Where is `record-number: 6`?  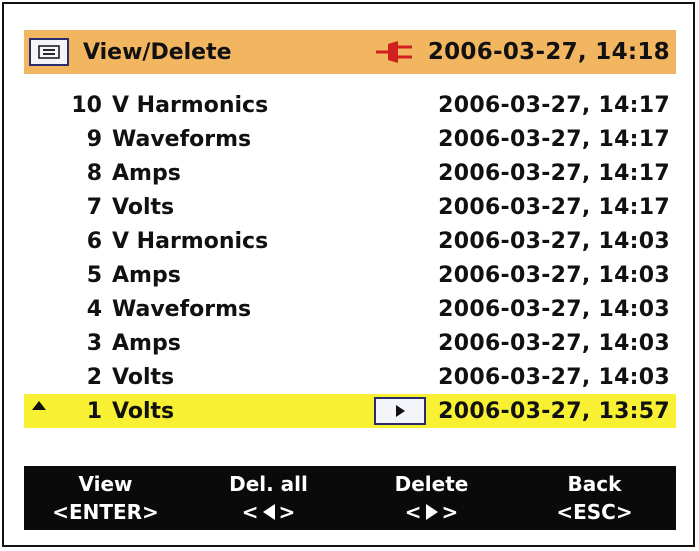 record-number: 6 is located at coordinates (94, 241).